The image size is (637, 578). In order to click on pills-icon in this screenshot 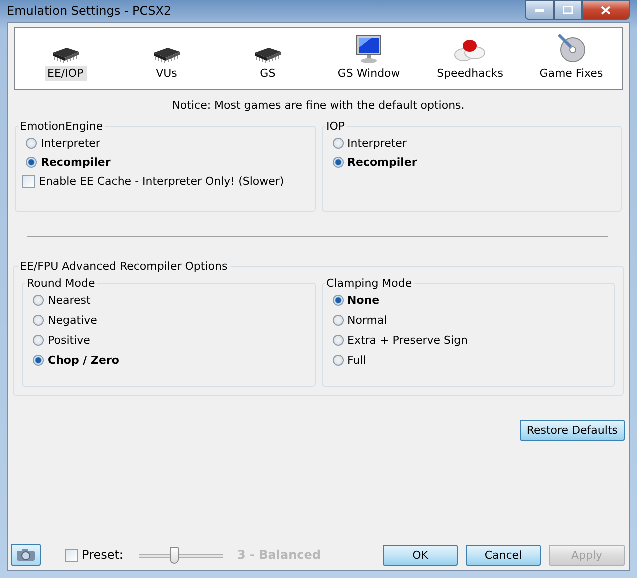, I will do `click(470, 51)`.